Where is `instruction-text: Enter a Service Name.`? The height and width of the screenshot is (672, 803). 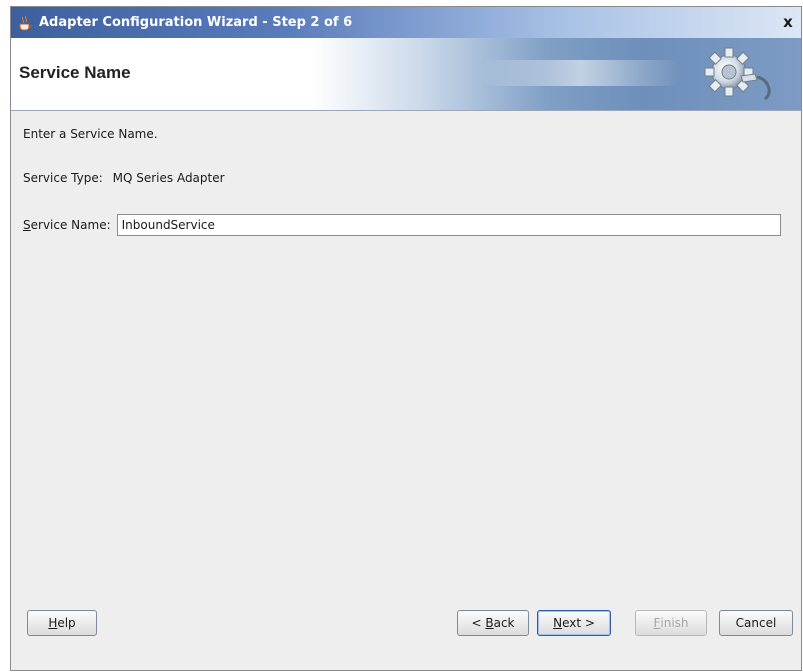 instruction-text: Enter a Service Name. is located at coordinates (90, 134).